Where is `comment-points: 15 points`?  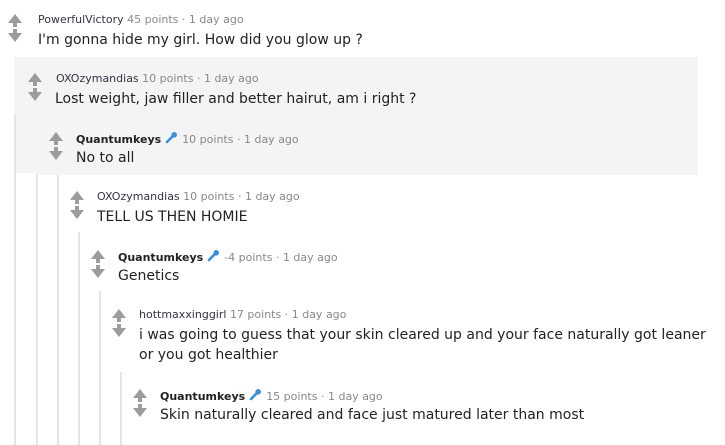
comment-points: 15 points is located at coordinates (292, 396).